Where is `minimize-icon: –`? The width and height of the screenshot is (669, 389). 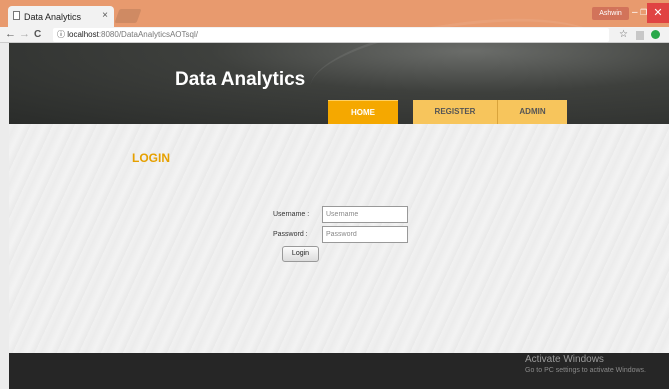
minimize-icon: – is located at coordinates (635, 12).